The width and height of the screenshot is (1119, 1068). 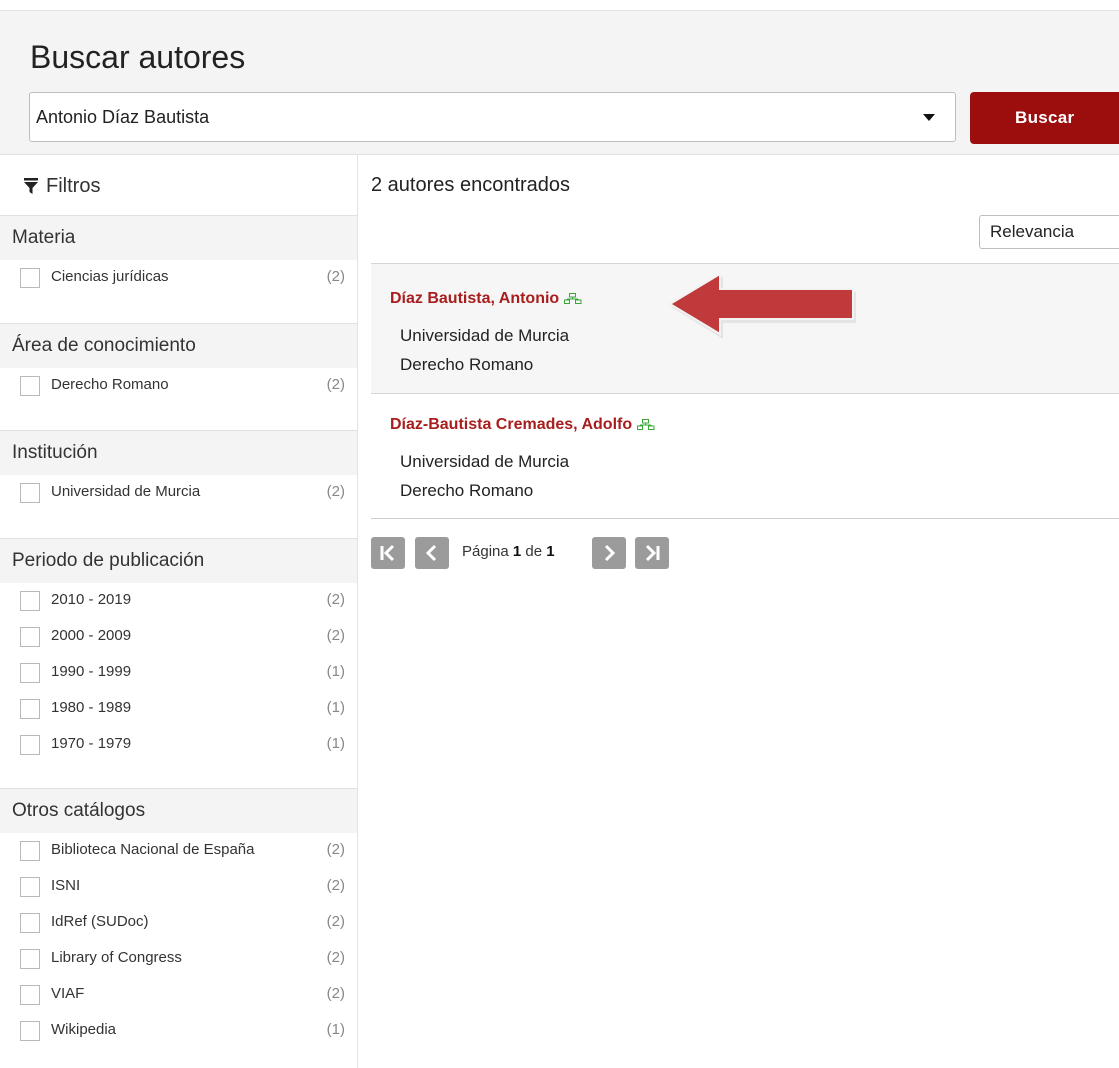 I want to click on author-name: Díaz Bautista, Antonio, so click(x=474, y=298).